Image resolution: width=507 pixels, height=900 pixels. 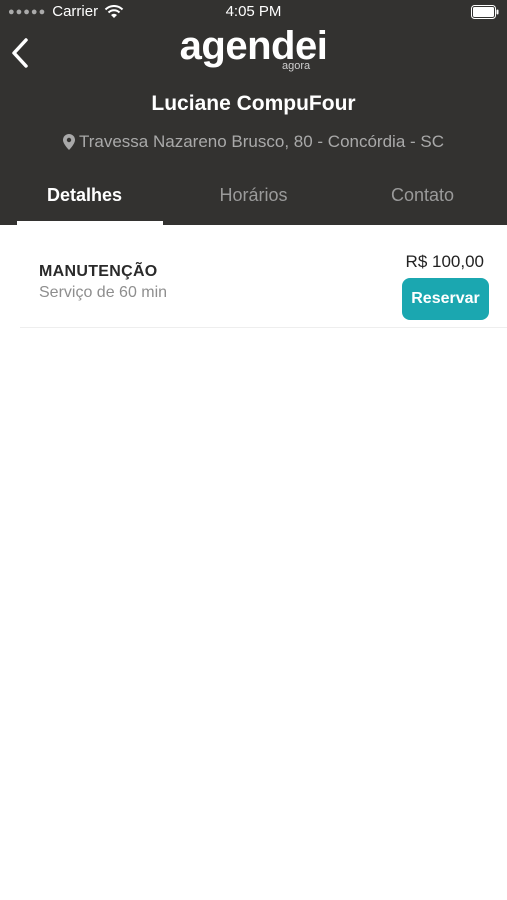 I want to click on status-time: 4:05 PM, so click(x=253, y=11).